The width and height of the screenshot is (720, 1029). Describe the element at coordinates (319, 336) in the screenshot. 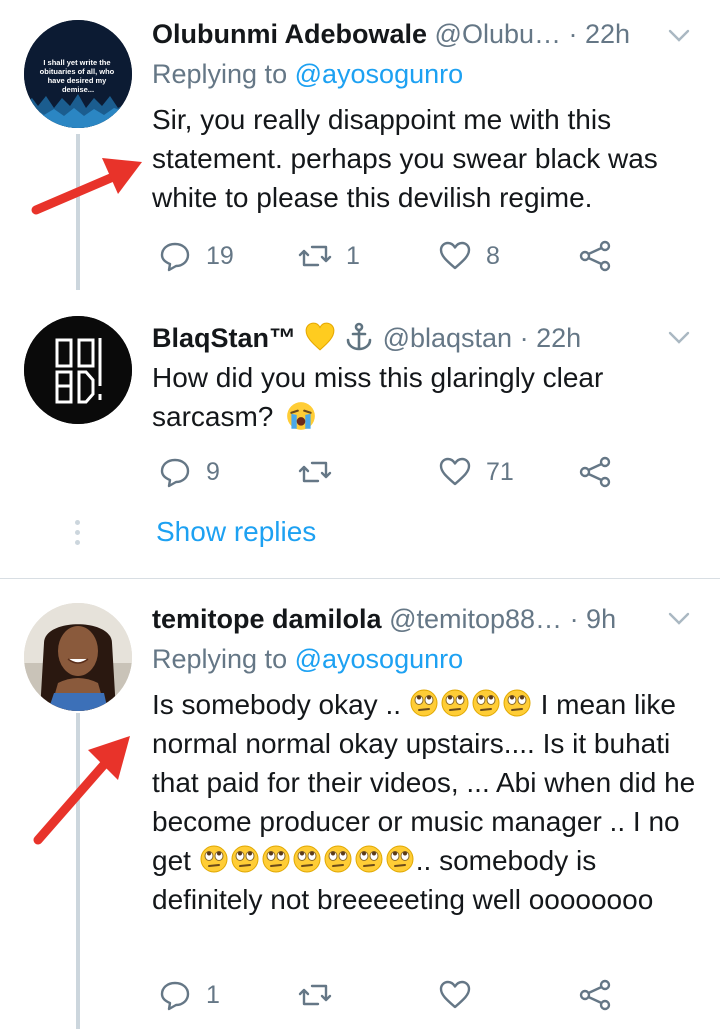

I see `yellow-heart-emoji` at that location.